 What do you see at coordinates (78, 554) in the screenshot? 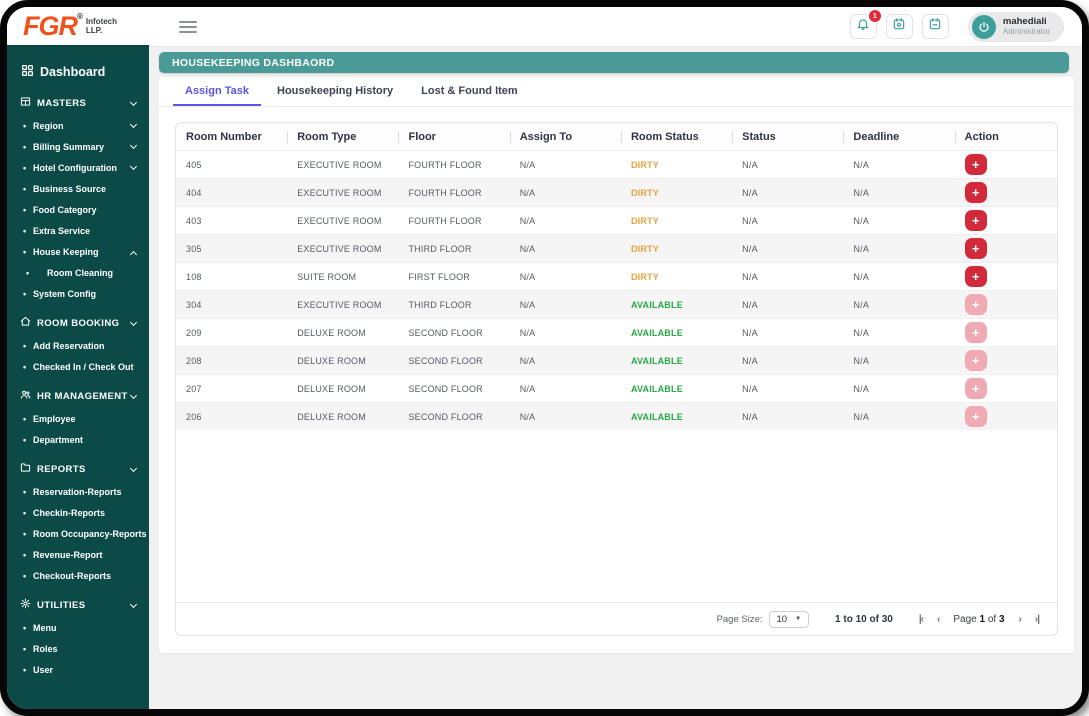
I see `sidebar-item-revenue-report: Revenue-Report` at bounding box center [78, 554].